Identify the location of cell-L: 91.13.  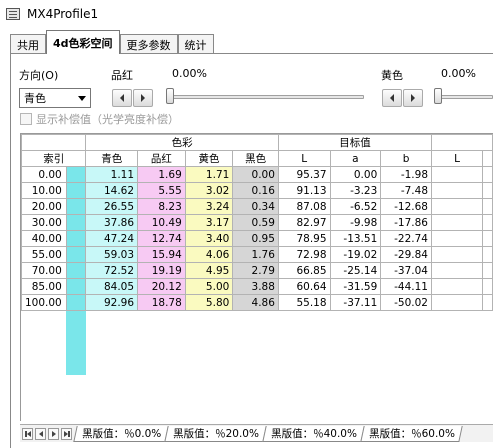
(304, 190).